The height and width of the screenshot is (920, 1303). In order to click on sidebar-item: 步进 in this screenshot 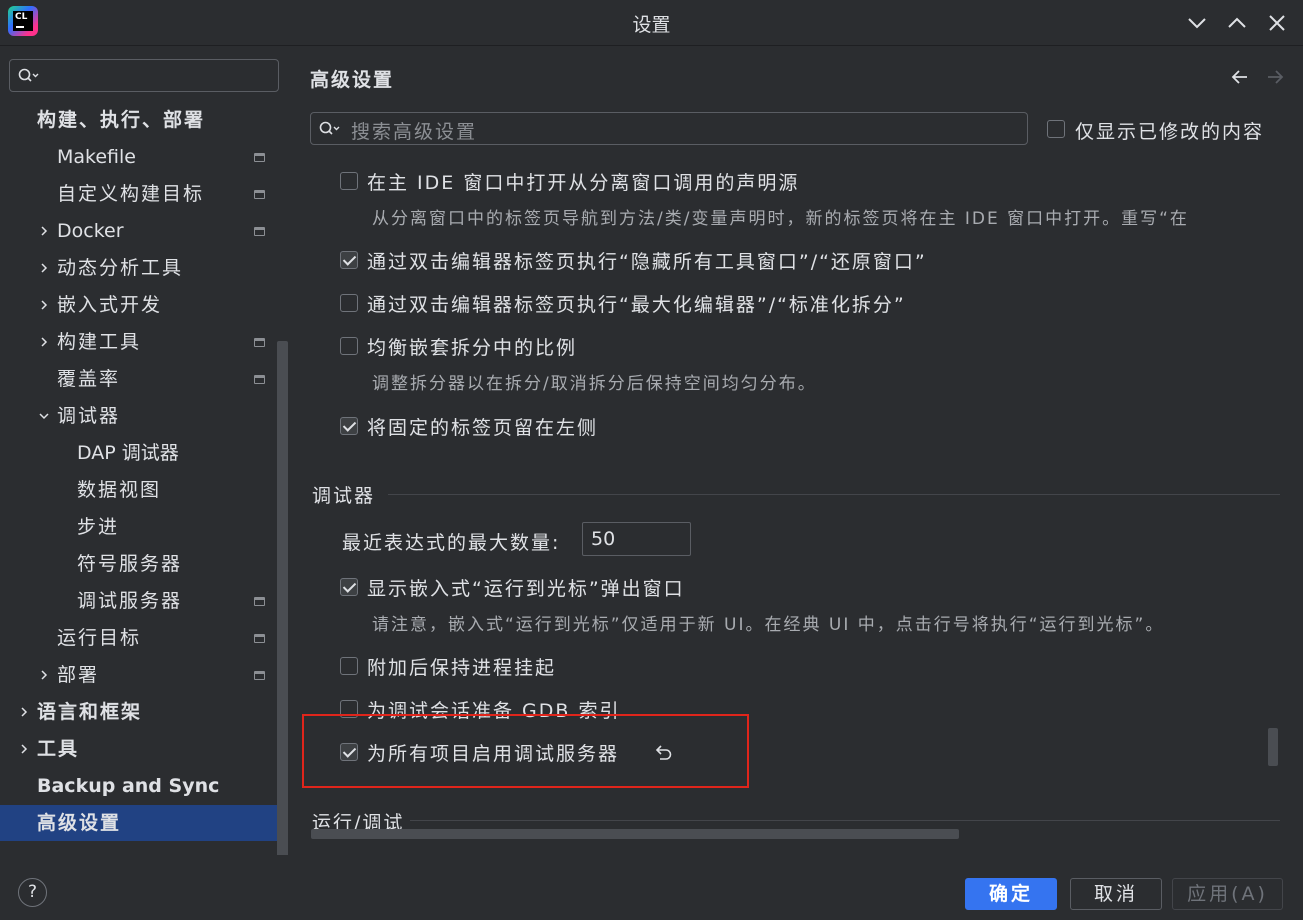, I will do `click(137, 527)`.